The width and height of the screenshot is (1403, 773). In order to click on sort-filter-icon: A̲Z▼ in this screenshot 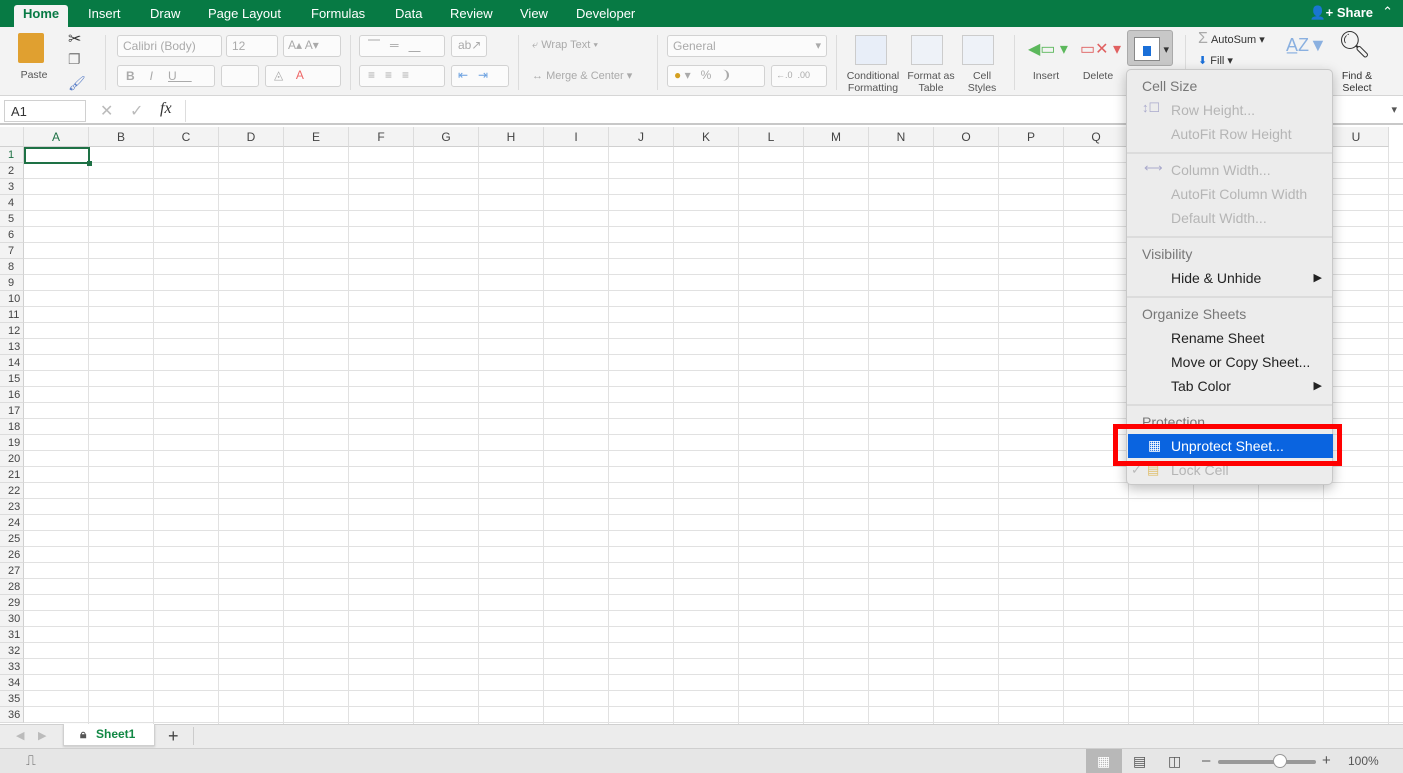, I will do `click(1306, 45)`.